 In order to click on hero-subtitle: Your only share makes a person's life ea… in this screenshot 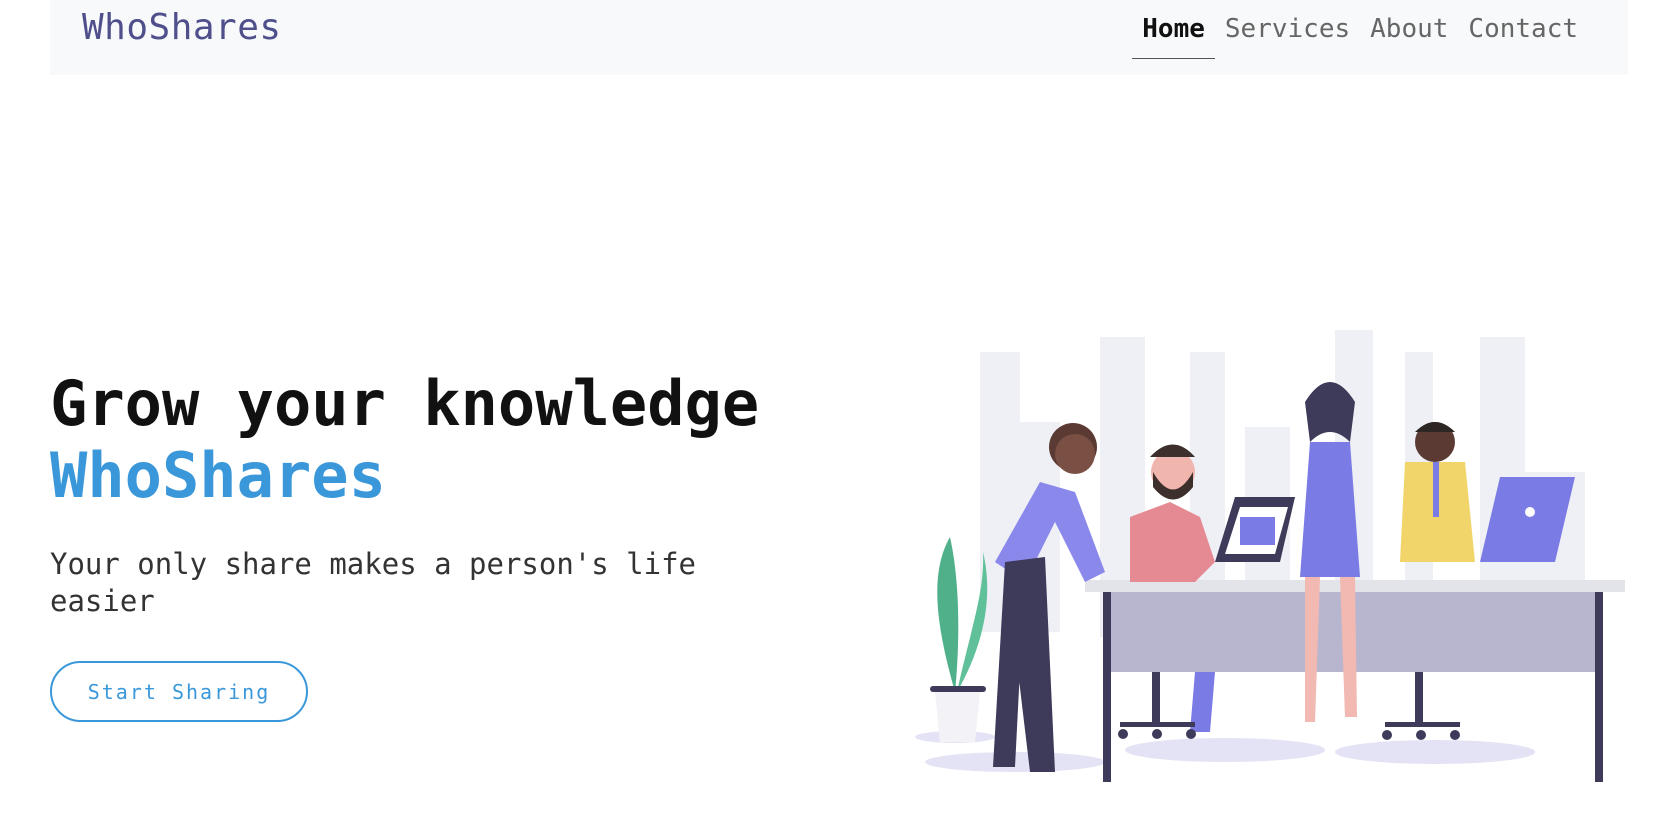, I will do `click(373, 582)`.